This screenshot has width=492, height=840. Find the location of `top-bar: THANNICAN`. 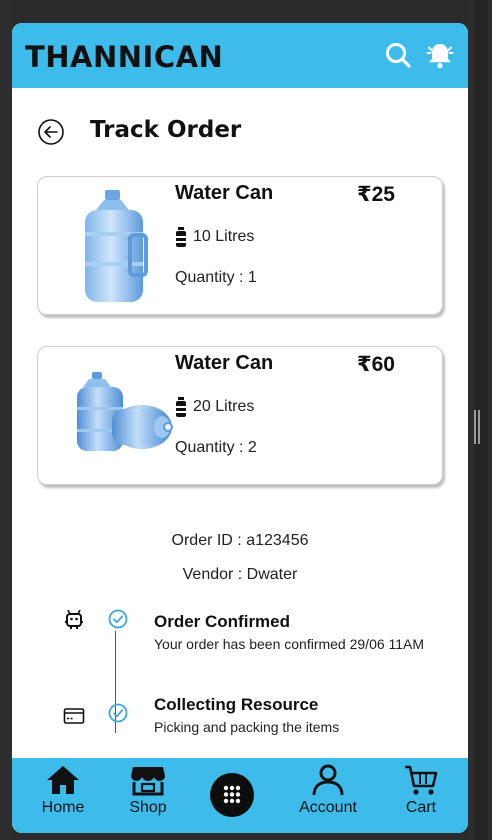

top-bar: THANNICAN is located at coordinates (240, 55).